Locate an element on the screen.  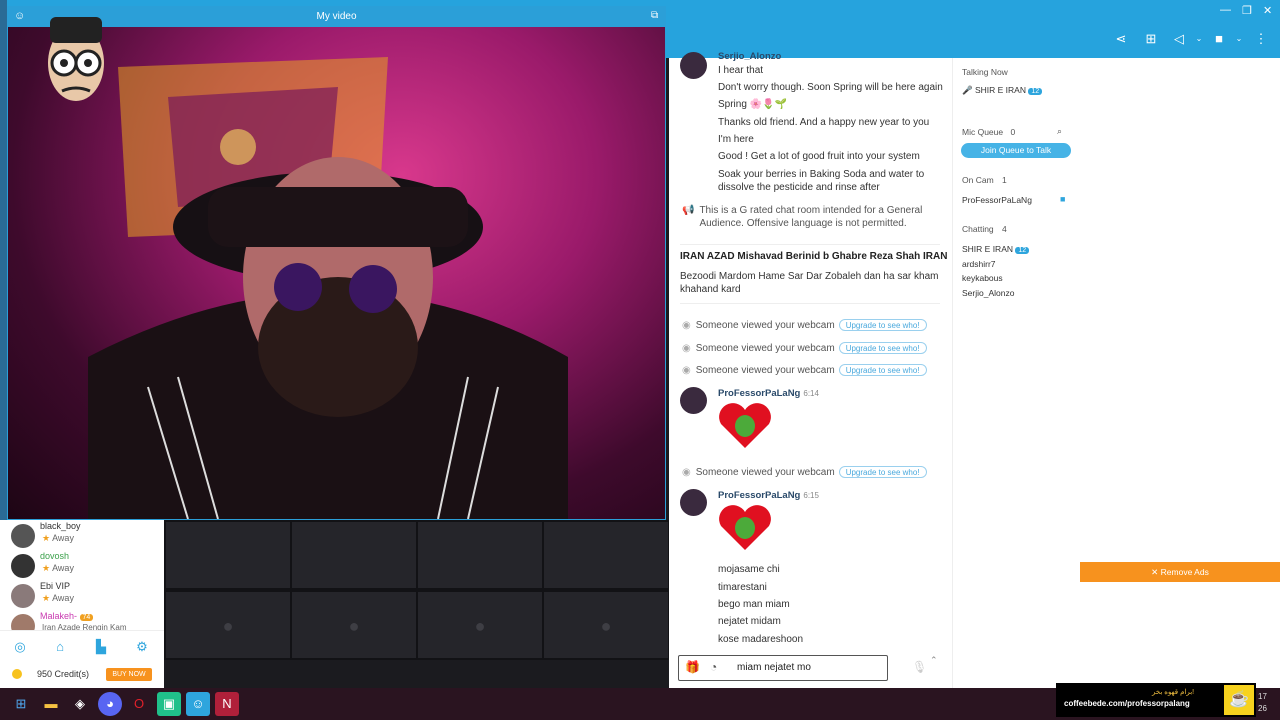
chatter-item: SHIR E IRAN 12 is located at coordinates (996, 249).